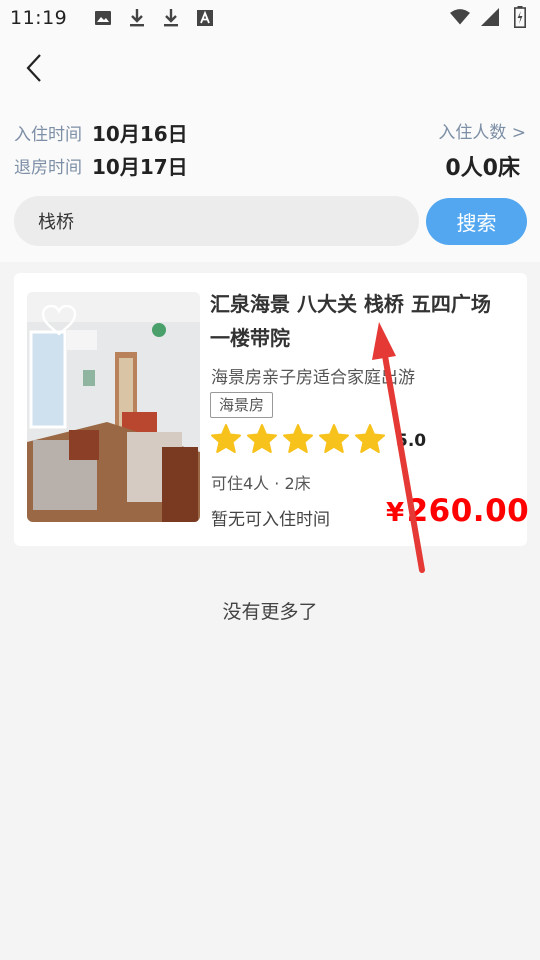 This screenshot has height=960, width=540. I want to click on star-rating, so click(298, 439).